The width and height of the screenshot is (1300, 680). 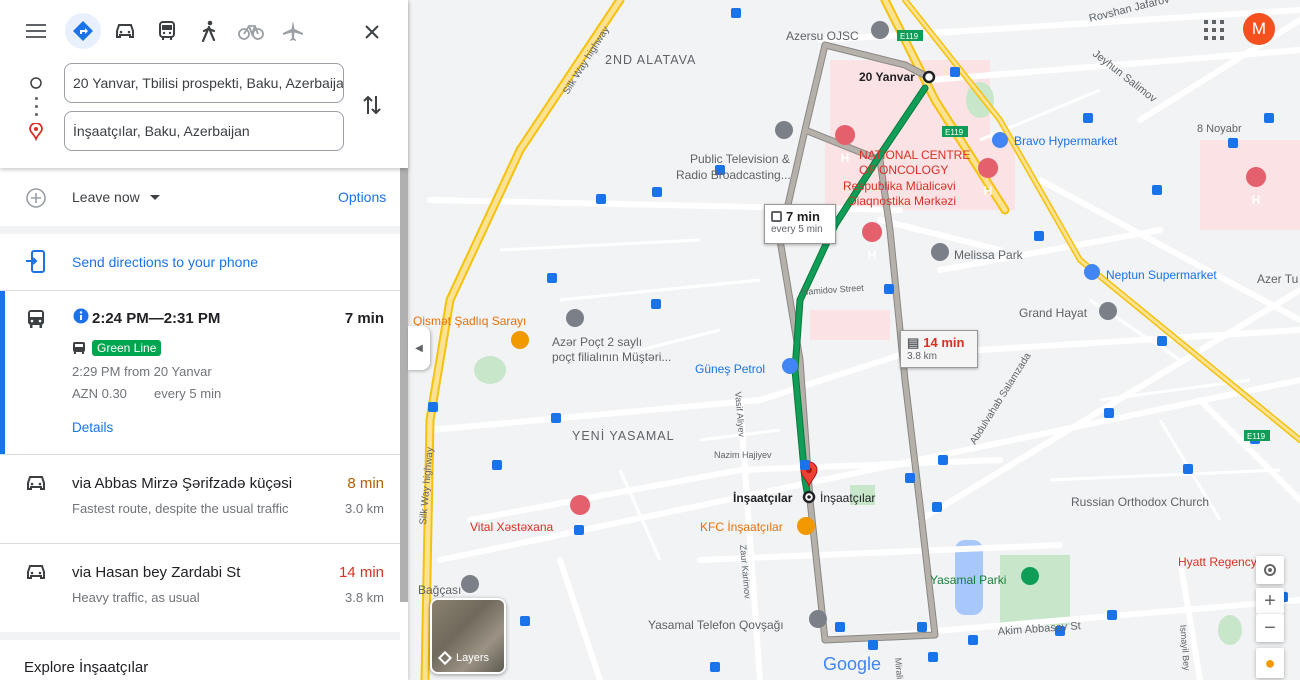 What do you see at coordinates (364, 597) in the screenshot?
I see `drive-route-2-dist: 3.8 km` at bounding box center [364, 597].